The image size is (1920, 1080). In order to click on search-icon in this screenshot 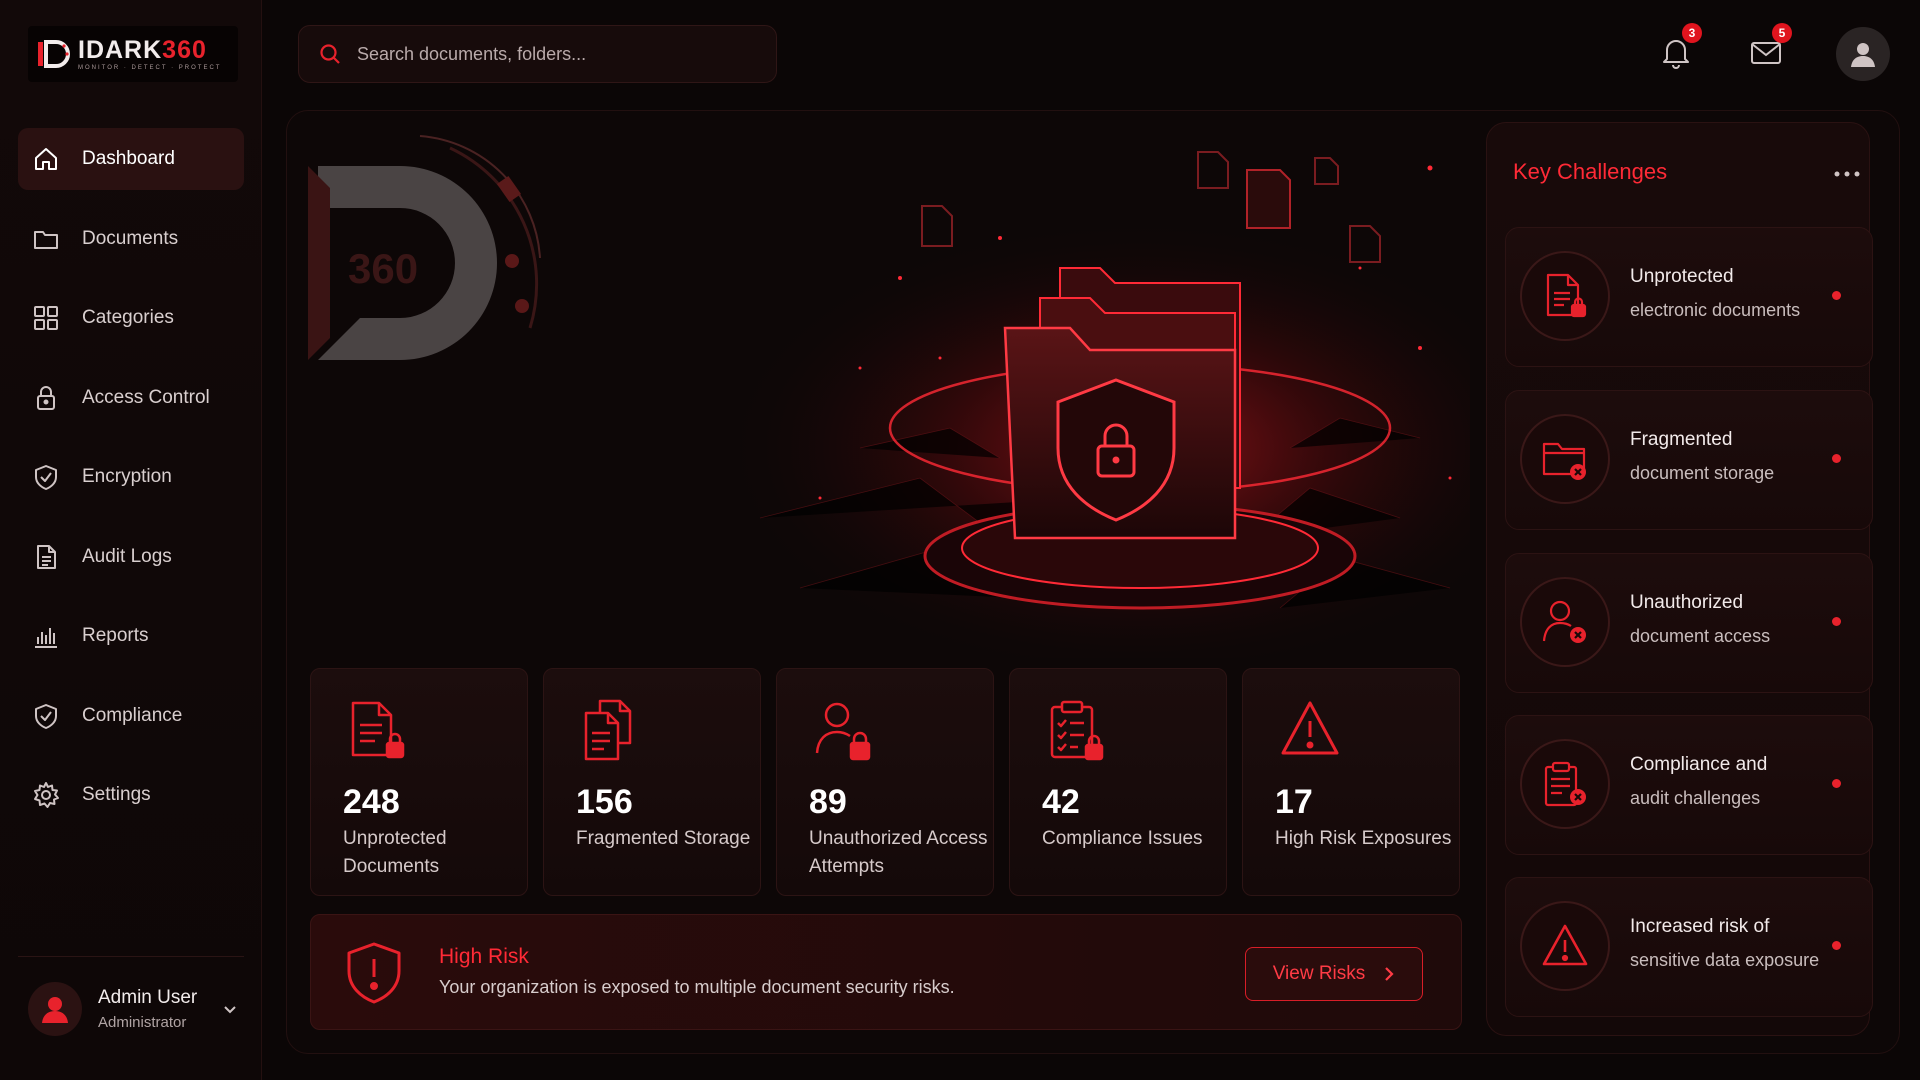, I will do `click(330, 54)`.